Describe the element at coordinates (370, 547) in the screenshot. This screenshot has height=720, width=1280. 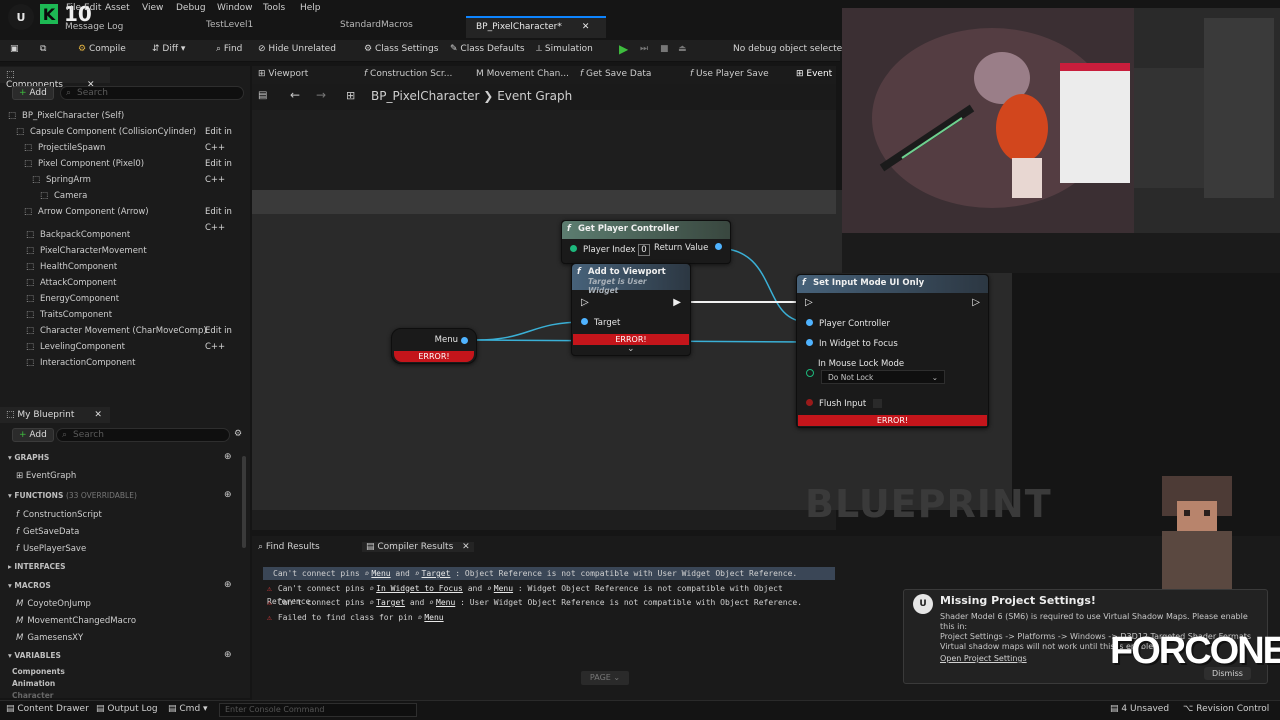
I see `compiler-icon: ▤` at that location.